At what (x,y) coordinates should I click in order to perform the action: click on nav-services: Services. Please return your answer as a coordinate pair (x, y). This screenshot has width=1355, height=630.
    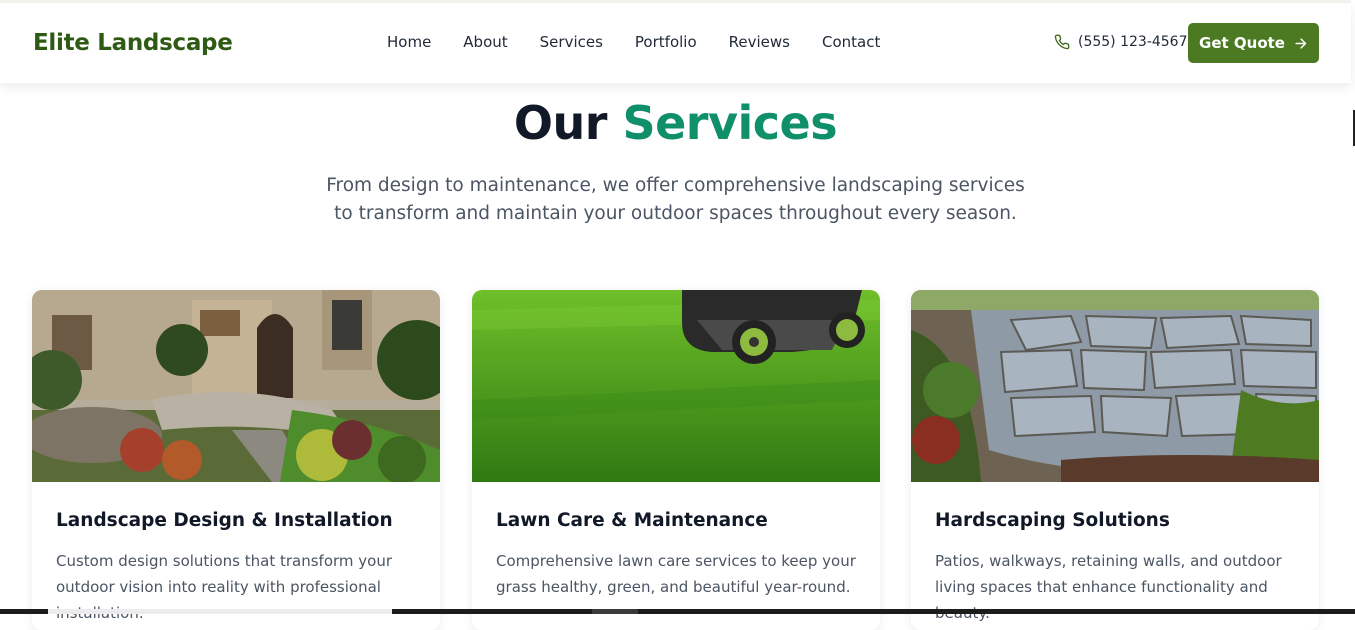
    Looking at the image, I should click on (571, 42).